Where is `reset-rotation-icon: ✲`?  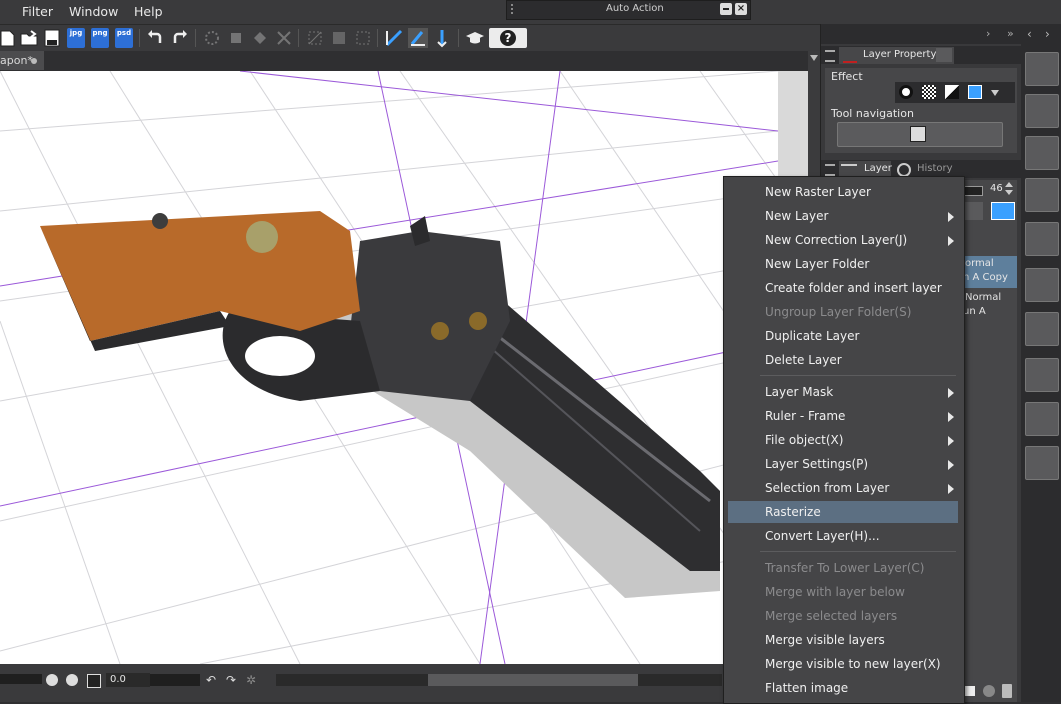 reset-rotation-icon: ✲ is located at coordinates (251, 680).